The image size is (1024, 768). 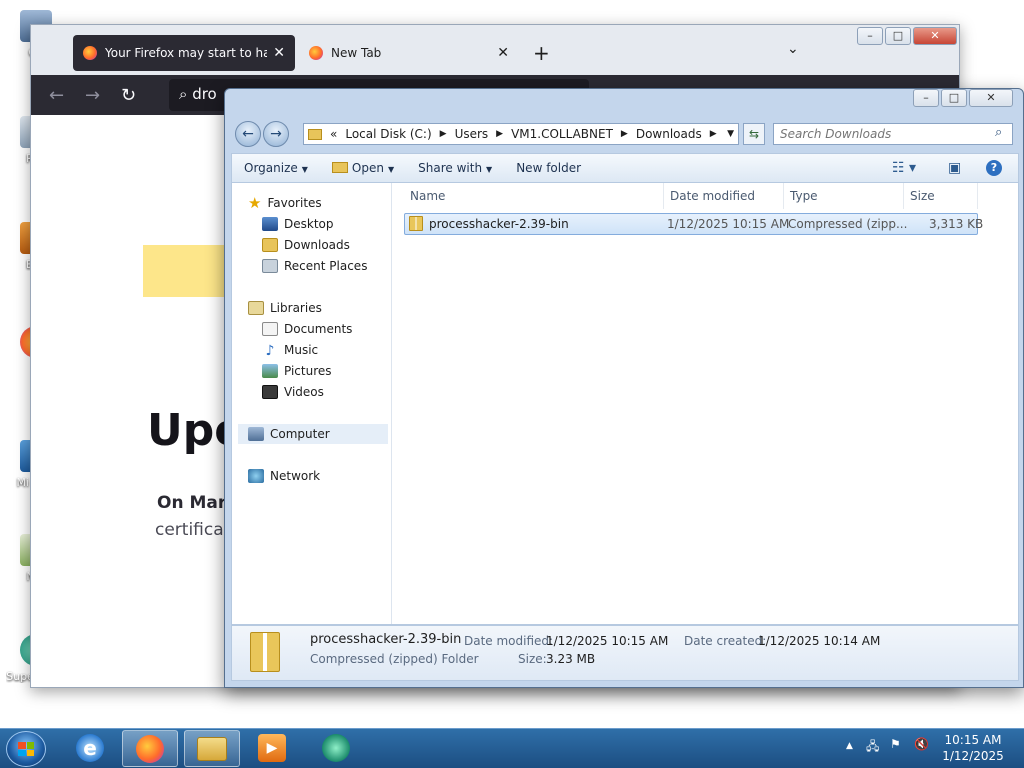 What do you see at coordinates (128, 95) in the screenshot?
I see `reload-icon: ↻` at bounding box center [128, 95].